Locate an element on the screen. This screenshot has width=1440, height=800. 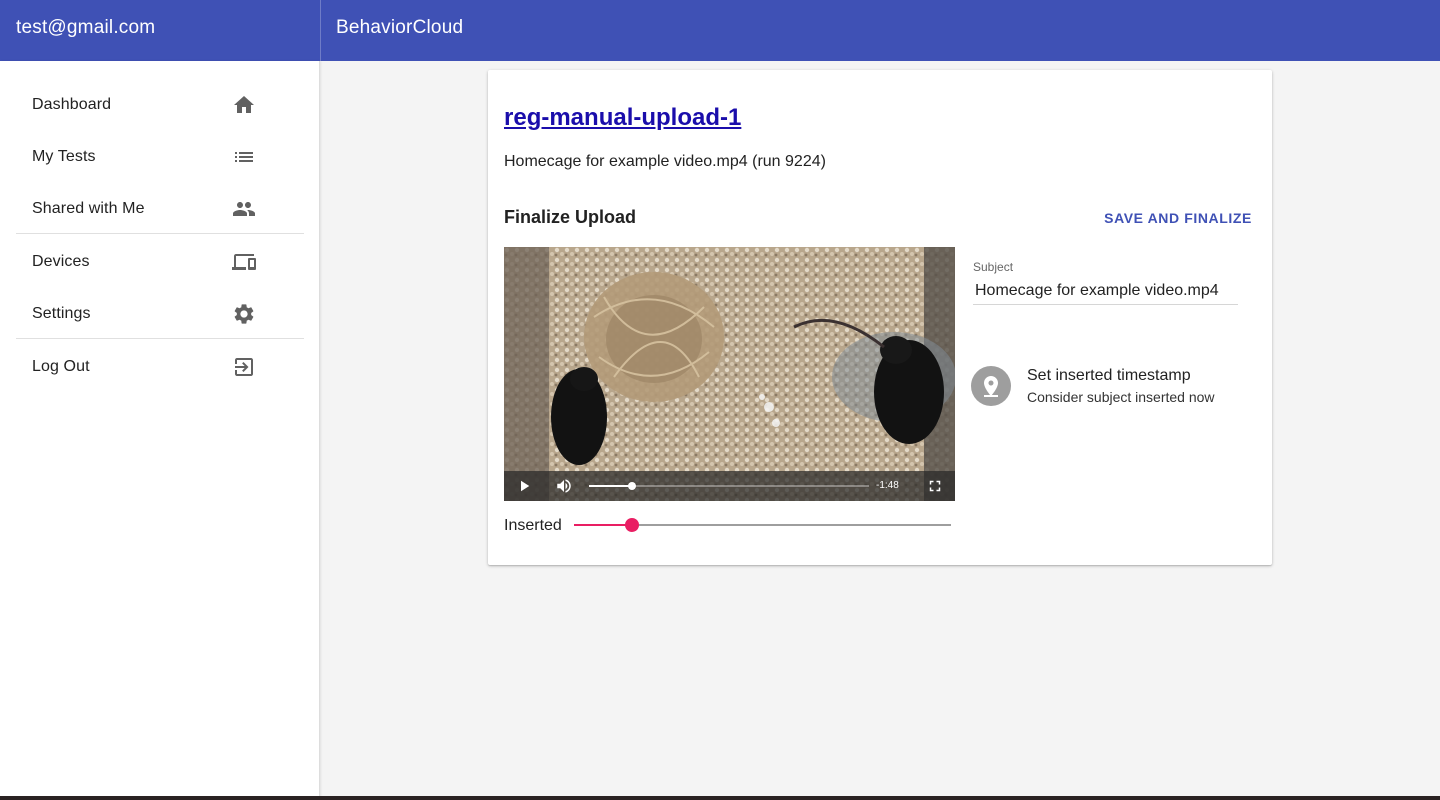
timestamp-avatar is located at coordinates (991, 386).